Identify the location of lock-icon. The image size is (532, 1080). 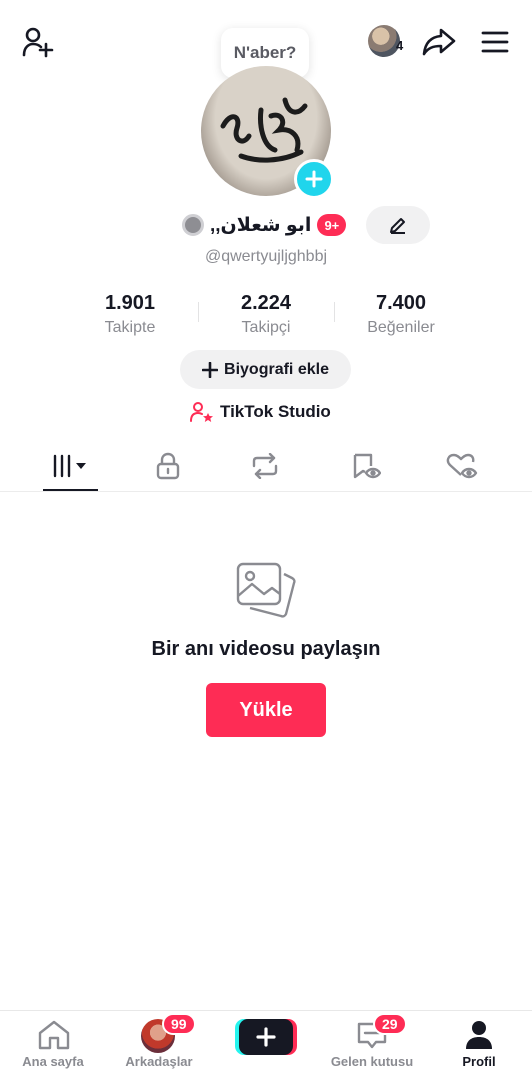
(168, 466).